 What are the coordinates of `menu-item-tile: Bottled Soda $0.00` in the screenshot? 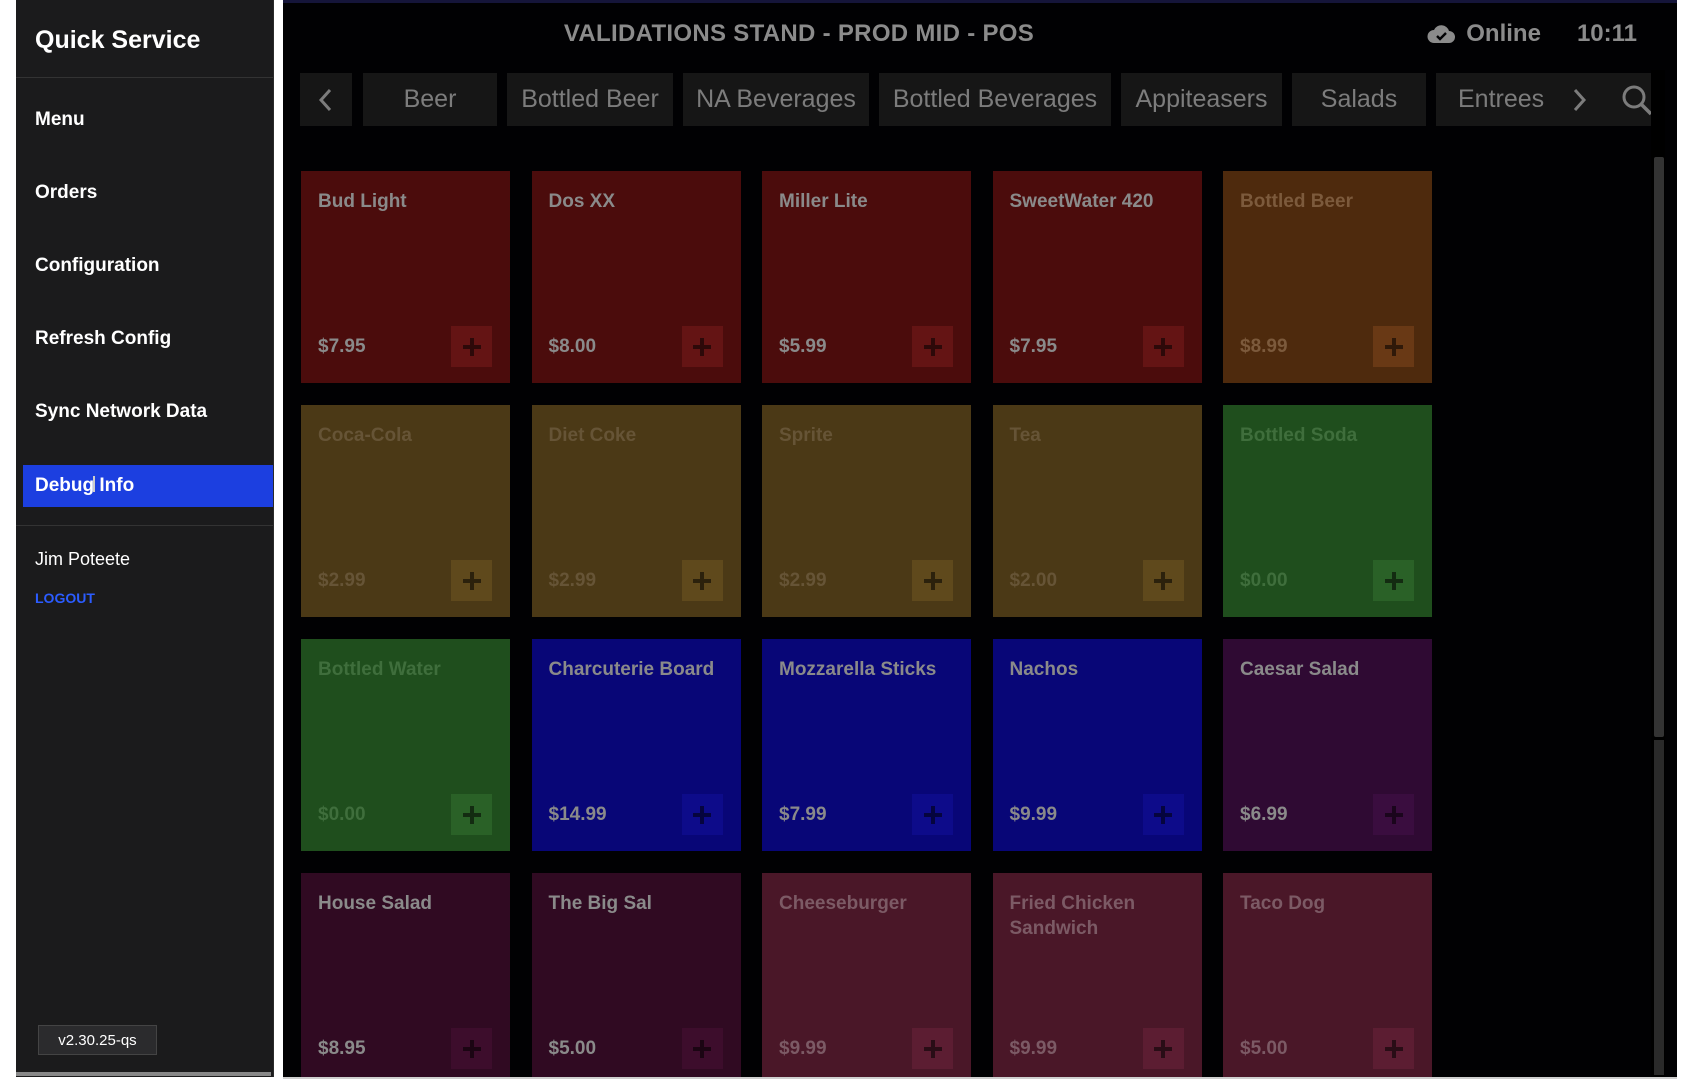 It's located at (1327, 511).